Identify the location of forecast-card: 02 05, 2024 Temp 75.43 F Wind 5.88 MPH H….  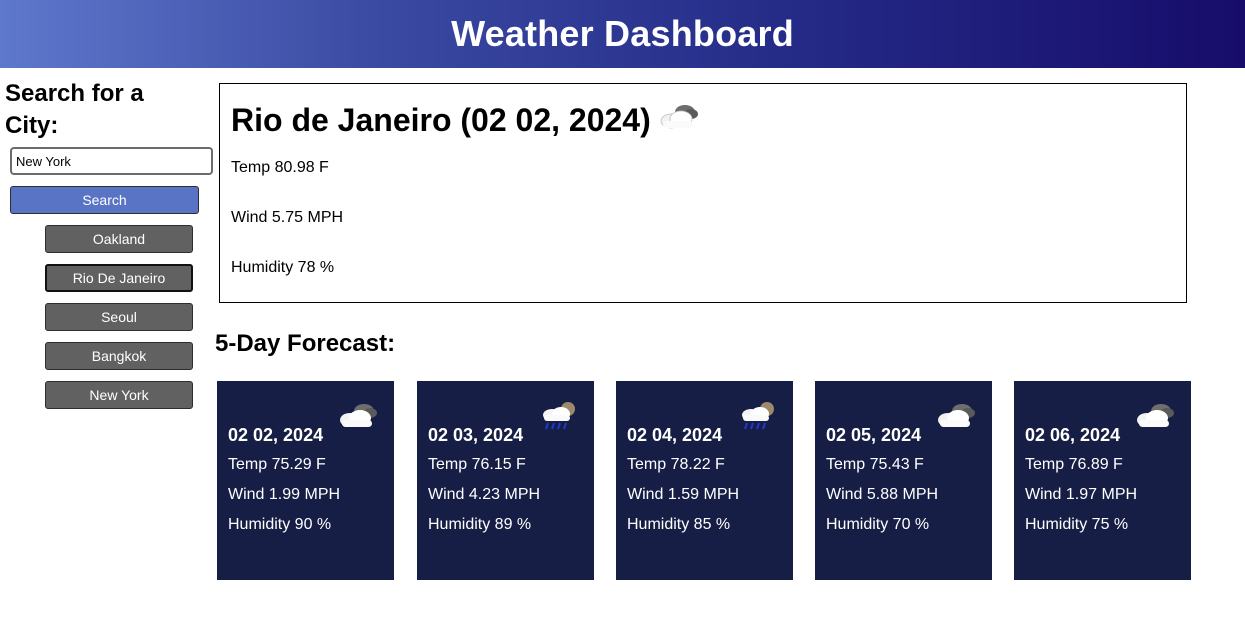
(903, 480).